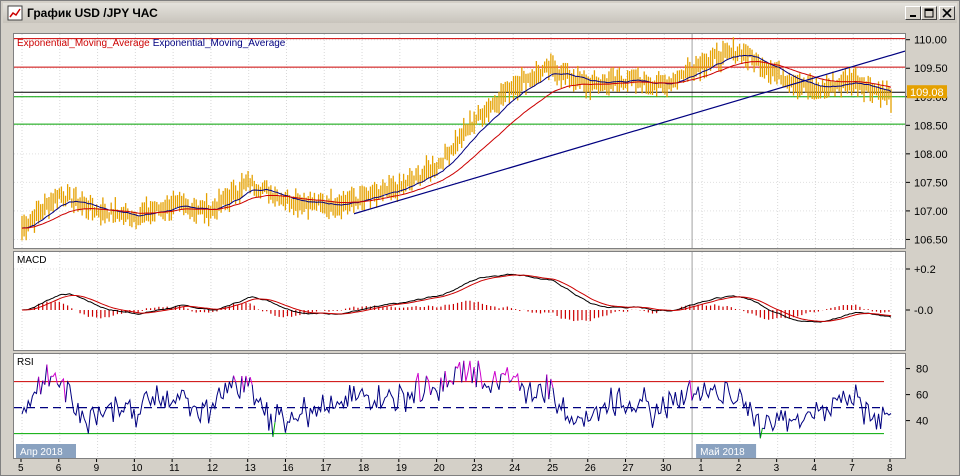  Describe the element at coordinates (364, 468) in the screenshot. I see `day-label: 18` at that location.